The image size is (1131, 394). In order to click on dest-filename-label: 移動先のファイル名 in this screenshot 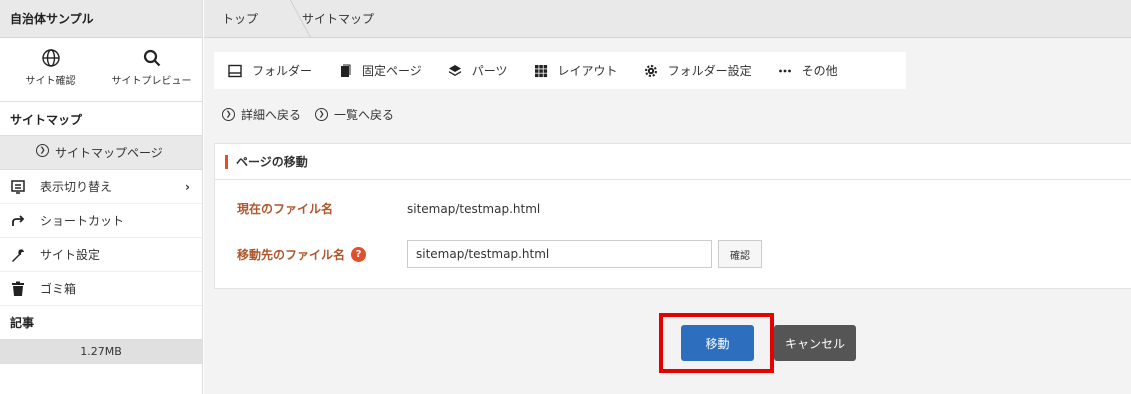, I will do `click(291, 254)`.